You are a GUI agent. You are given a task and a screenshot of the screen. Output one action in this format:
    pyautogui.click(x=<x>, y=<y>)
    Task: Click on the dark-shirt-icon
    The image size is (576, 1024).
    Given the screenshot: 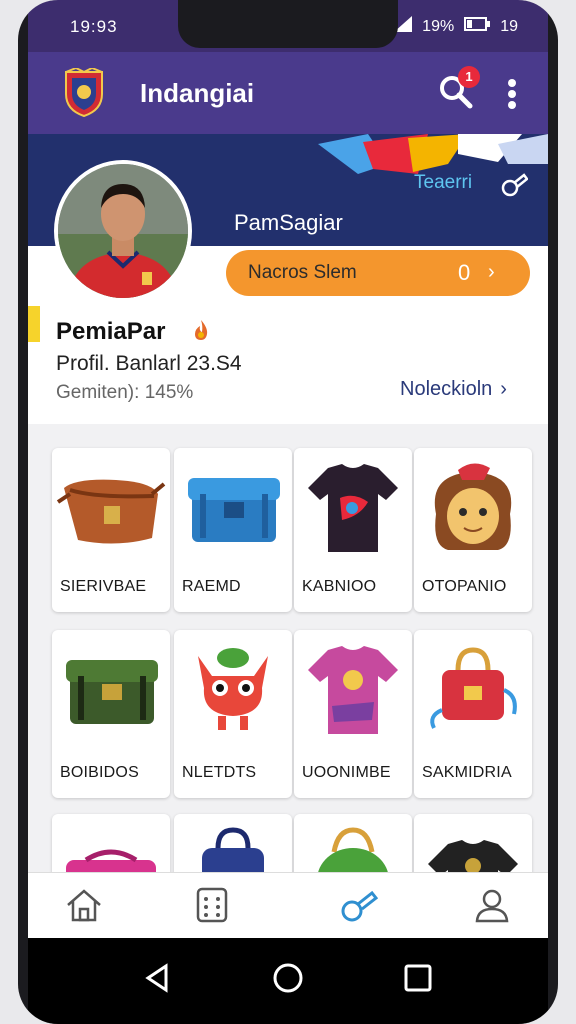 What is the action you would take?
    pyautogui.click(x=353, y=508)
    